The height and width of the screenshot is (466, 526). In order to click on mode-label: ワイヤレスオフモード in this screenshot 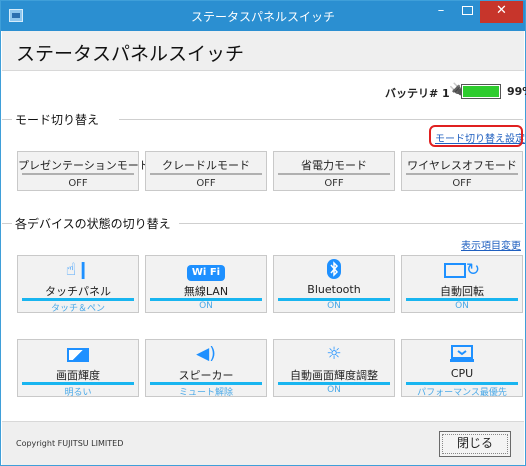, I will do `click(462, 165)`.